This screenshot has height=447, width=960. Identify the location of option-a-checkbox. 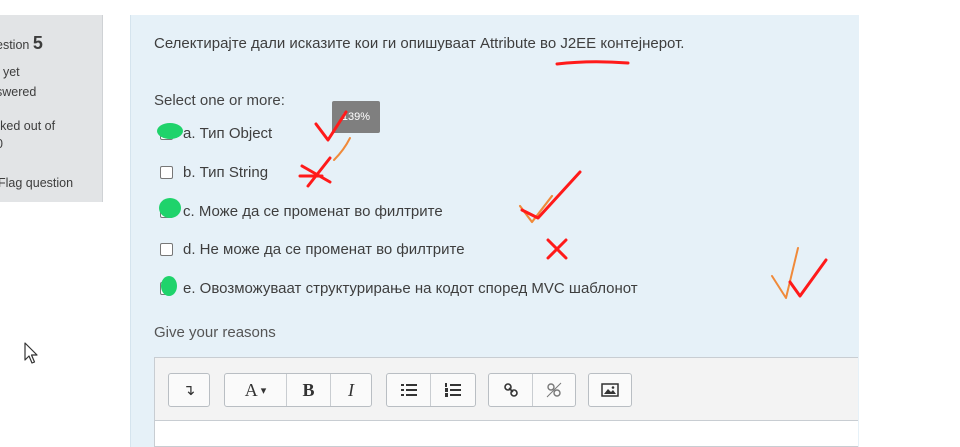
(166, 133).